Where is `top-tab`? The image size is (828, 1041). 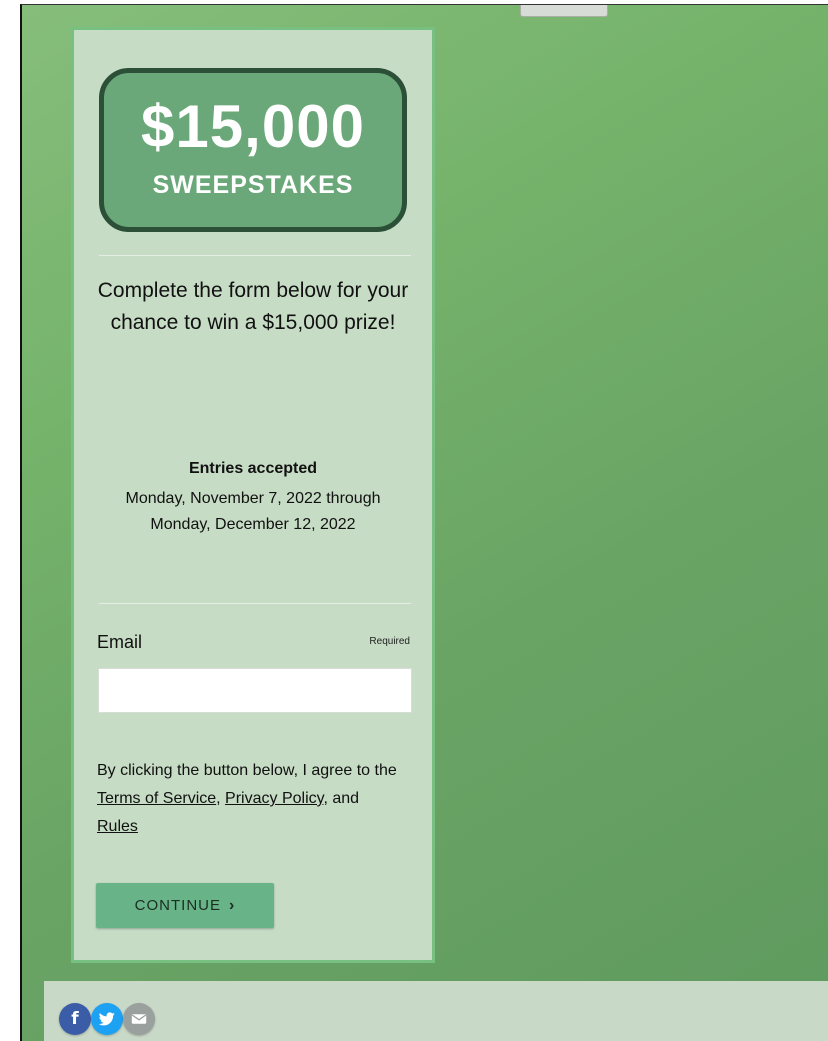
top-tab is located at coordinates (564, 11).